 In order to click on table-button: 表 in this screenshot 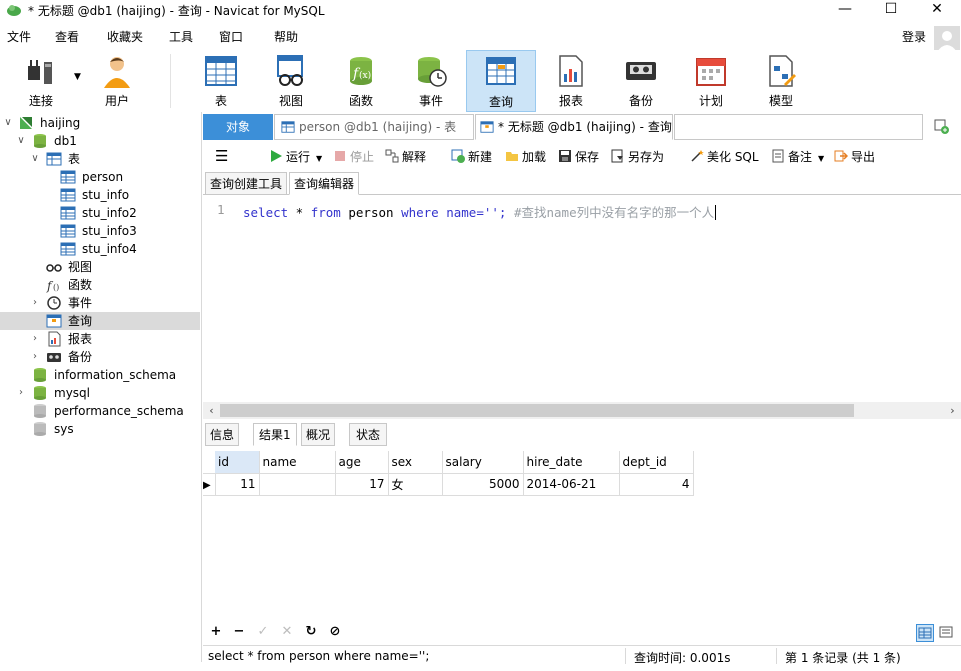, I will do `click(221, 81)`.